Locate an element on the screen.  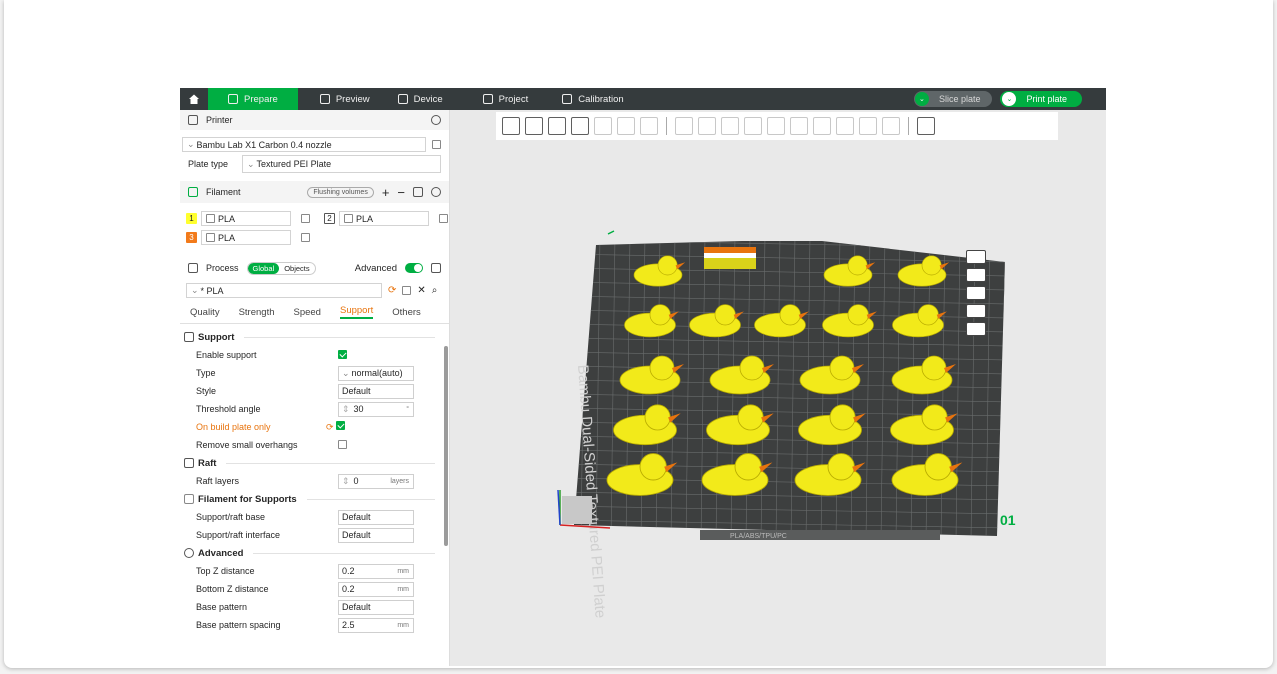
global-option: Global is located at coordinates (263, 268).